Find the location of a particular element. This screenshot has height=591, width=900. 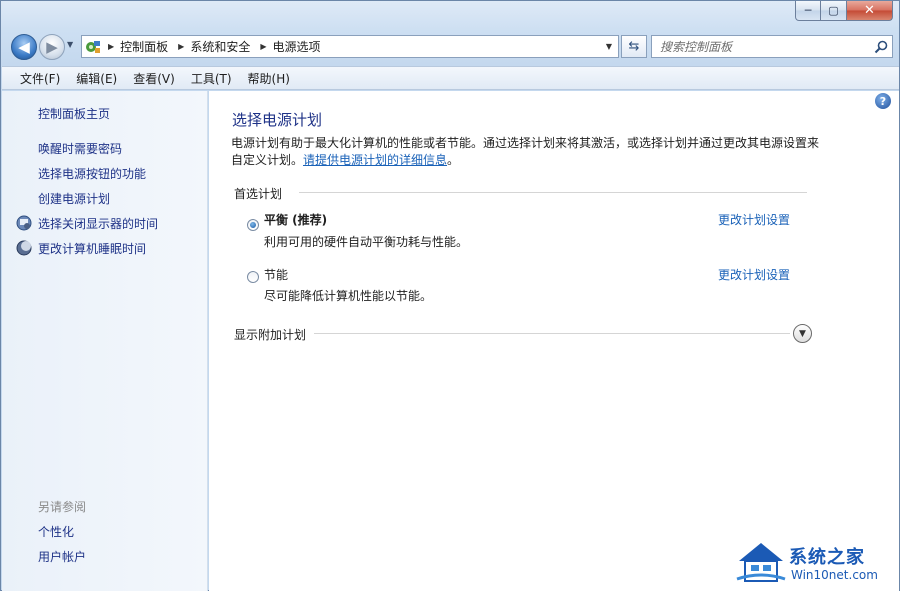

plan-power-saver-change-settings: 更改计划设置 is located at coordinates (754, 274).